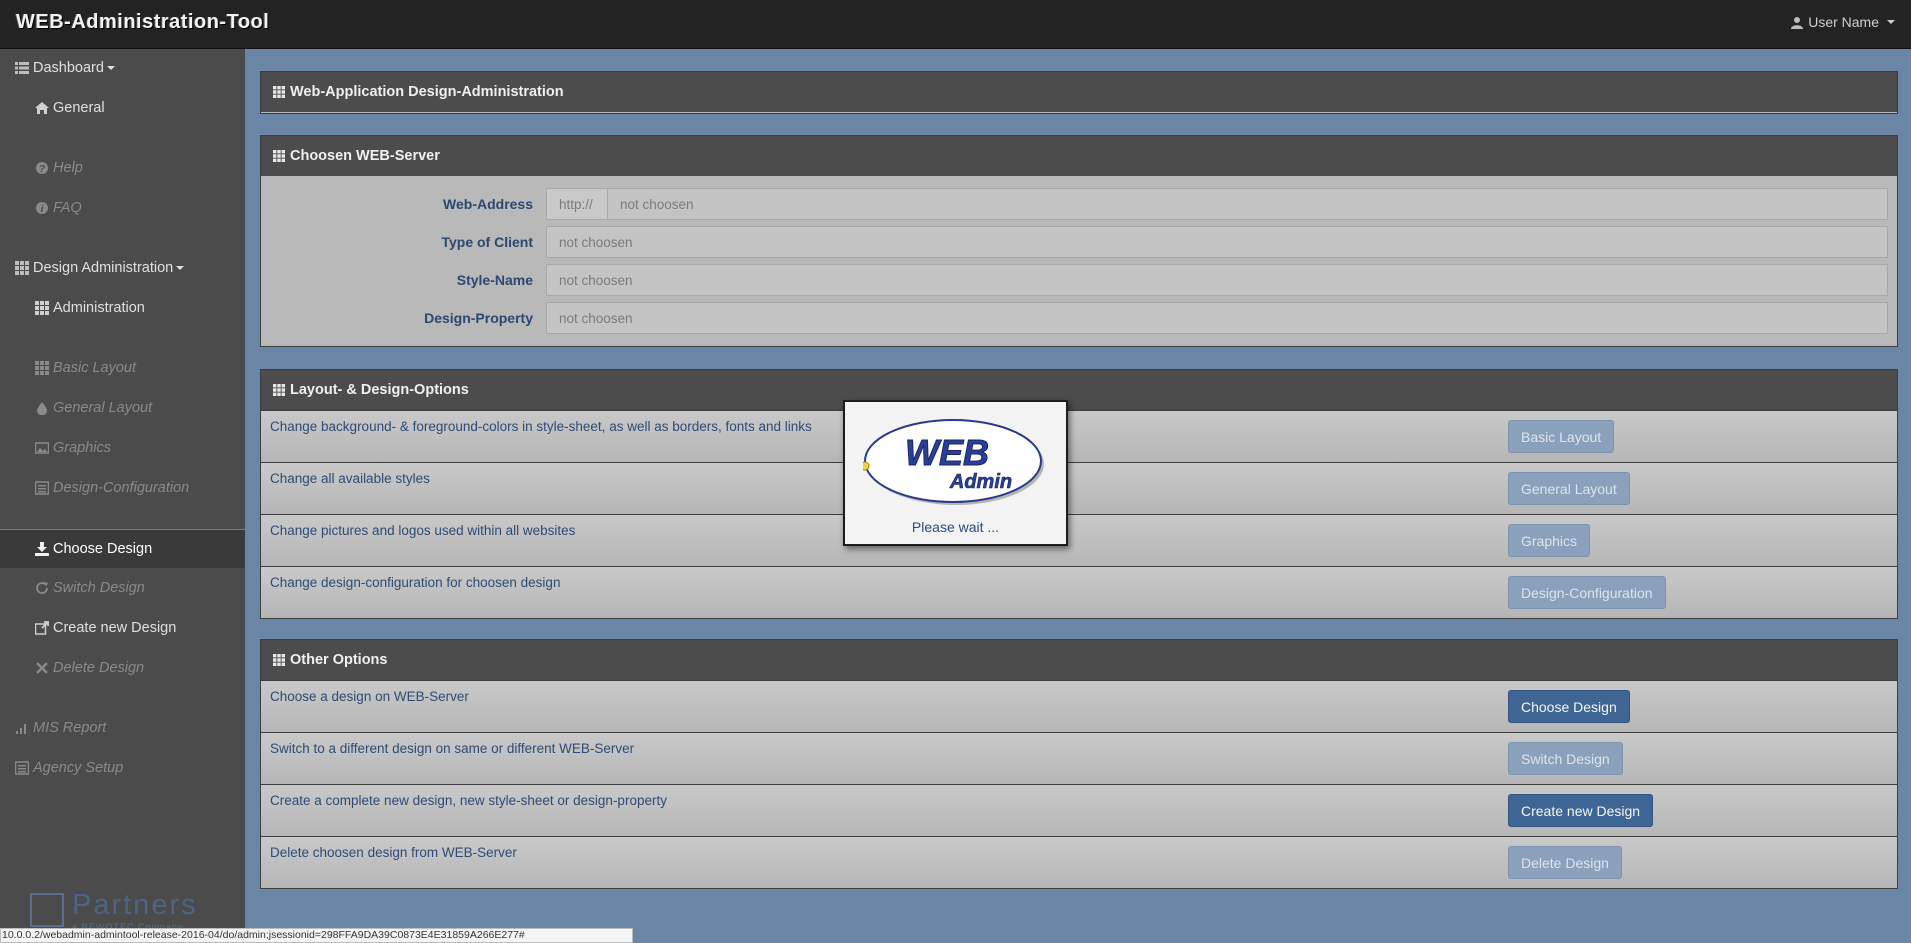 The width and height of the screenshot is (1911, 943). What do you see at coordinates (1587, 592) in the screenshot?
I see `design-configuration-button: Design-Configuration` at bounding box center [1587, 592].